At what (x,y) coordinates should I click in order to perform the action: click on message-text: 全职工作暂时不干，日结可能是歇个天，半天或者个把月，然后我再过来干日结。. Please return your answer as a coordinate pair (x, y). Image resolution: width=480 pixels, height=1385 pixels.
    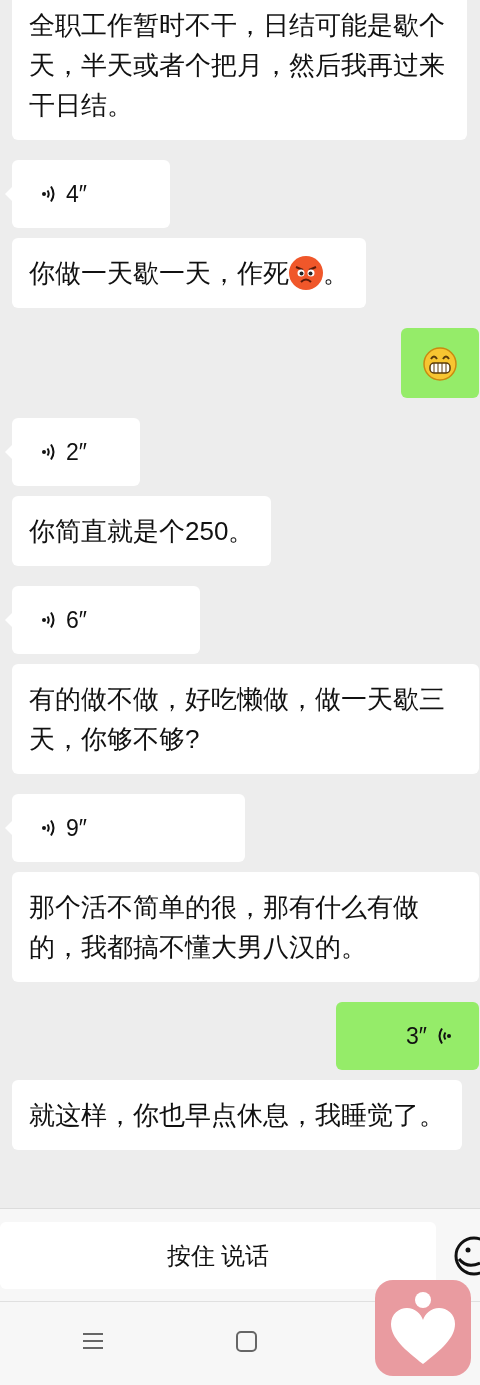
    Looking at the image, I should click on (237, 65).